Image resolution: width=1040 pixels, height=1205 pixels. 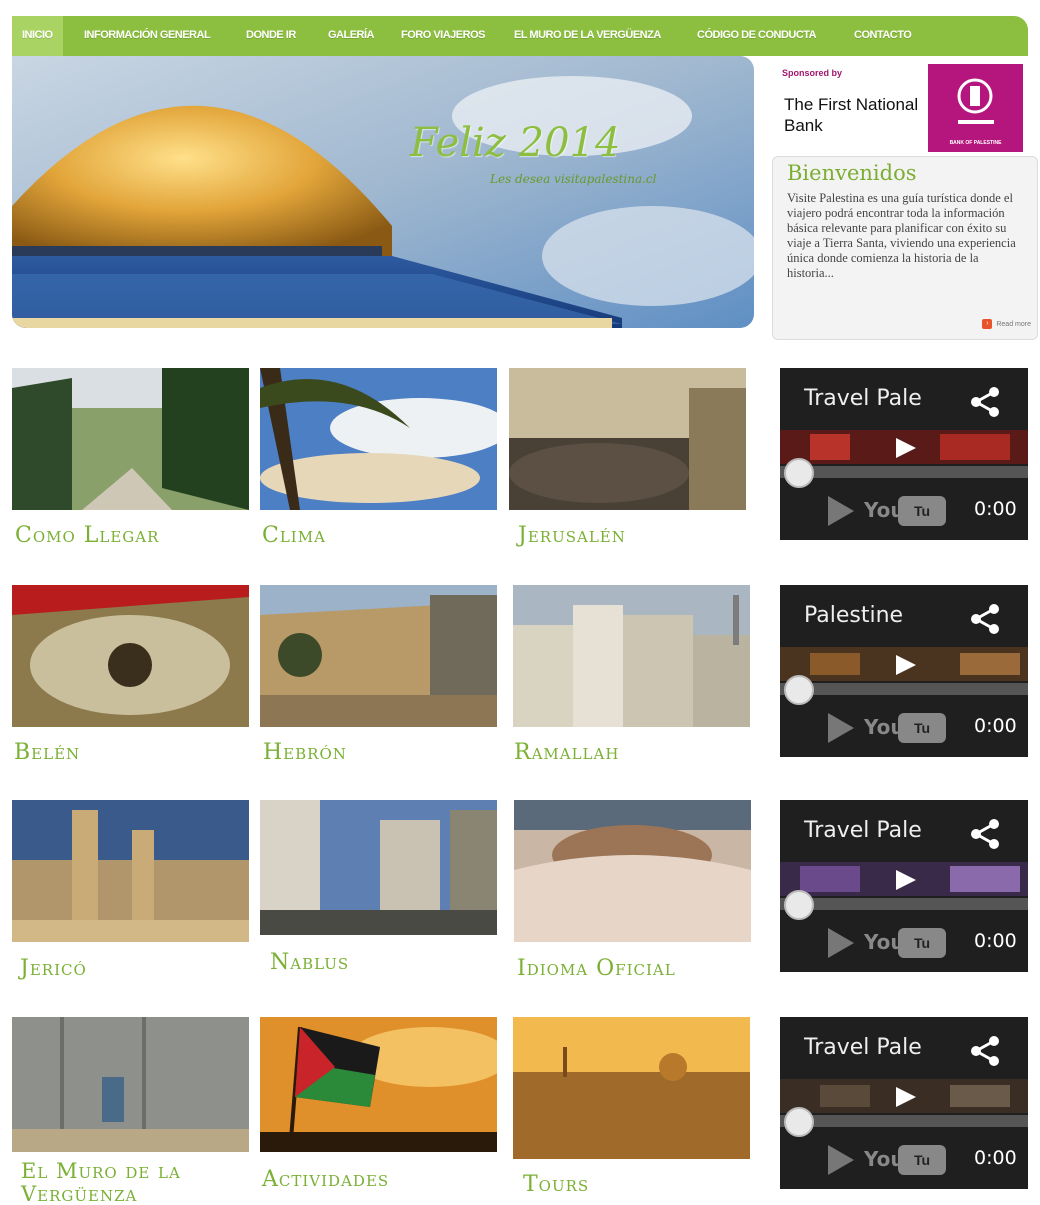 I want to click on tile-belen, so click(x=130, y=656).